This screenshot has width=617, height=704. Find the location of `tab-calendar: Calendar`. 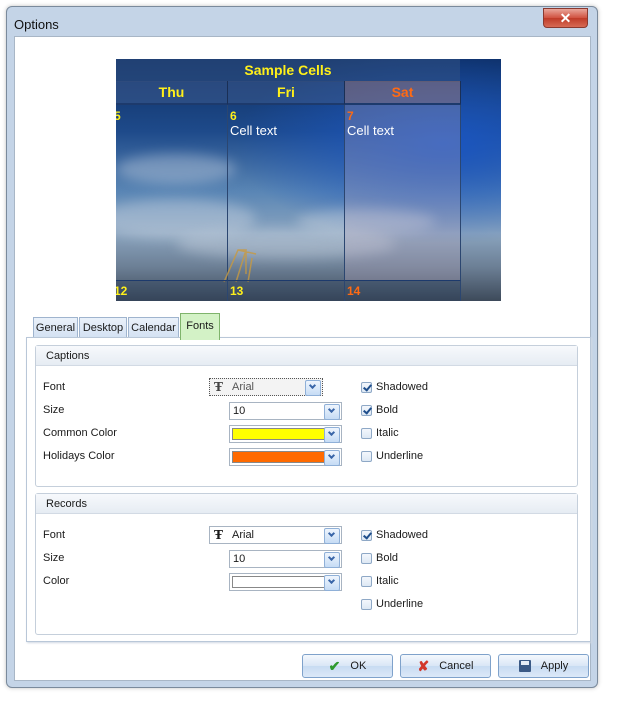

tab-calendar: Calendar is located at coordinates (153, 328).